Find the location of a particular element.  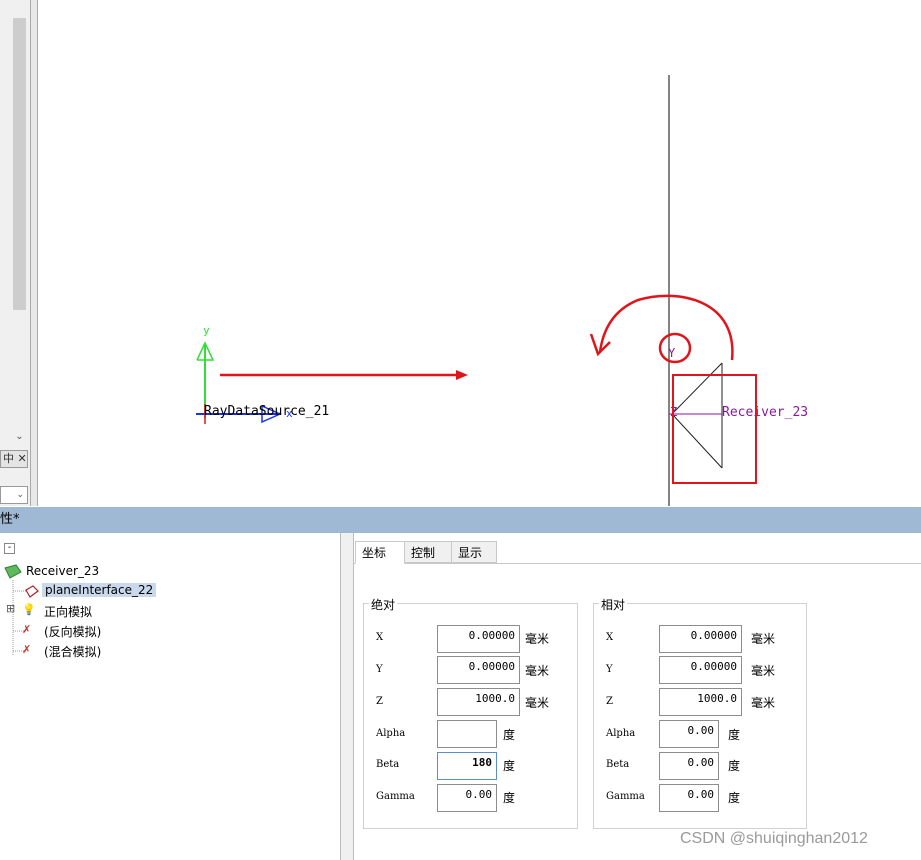

abs-z-unit: 毫米 is located at coordinates (537, 703).